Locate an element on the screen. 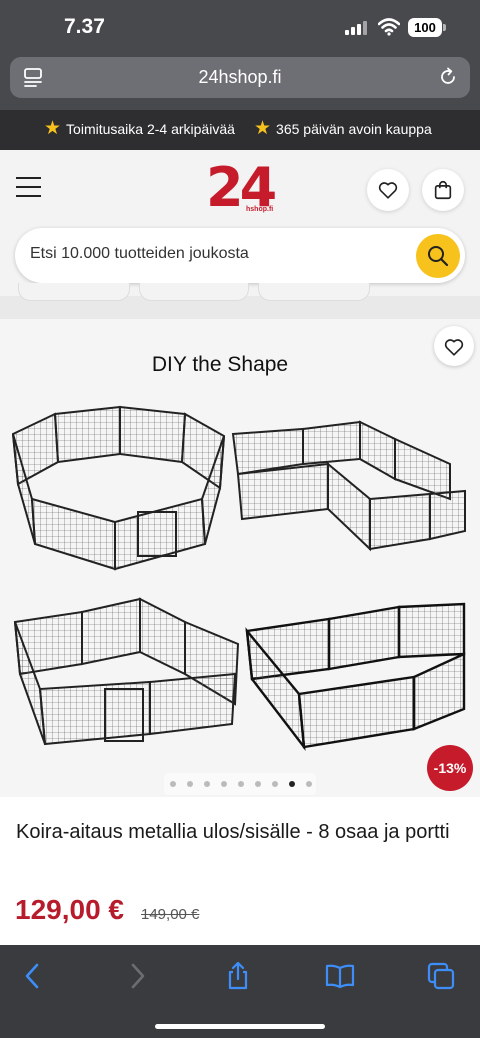 The image size is (480, 1038). reload-icon is located at coordinates (448, 77).